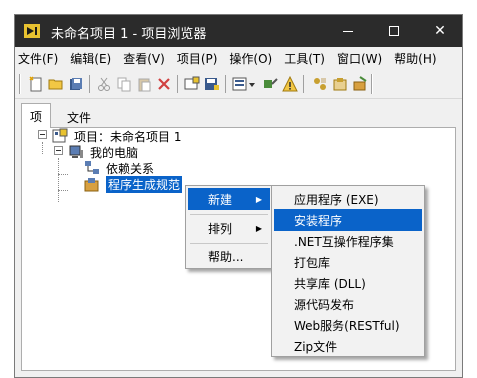 This screenshot has width=477, height=378. Describe the element at coordinates (290, 84) in the screenshot. I see `warning-icon` at that location.